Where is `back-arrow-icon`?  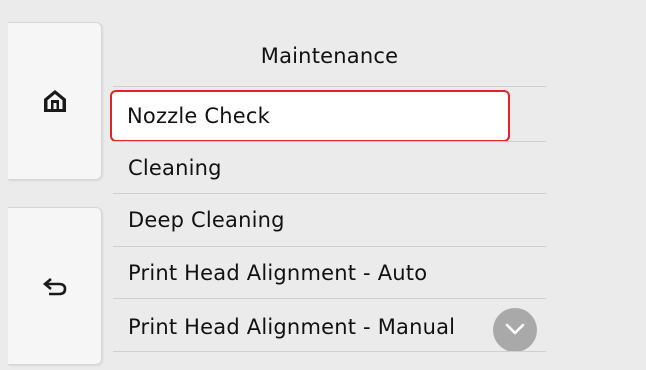 back-arrow-icon is located at coordinates (55, 286).